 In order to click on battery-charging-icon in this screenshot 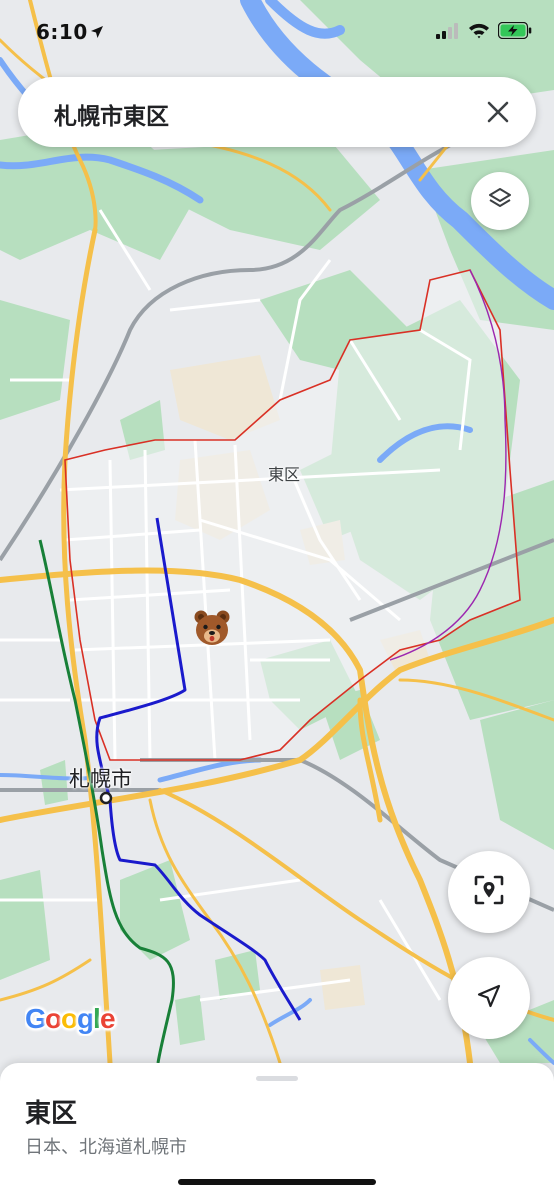, I will do `click(514, 32)`.